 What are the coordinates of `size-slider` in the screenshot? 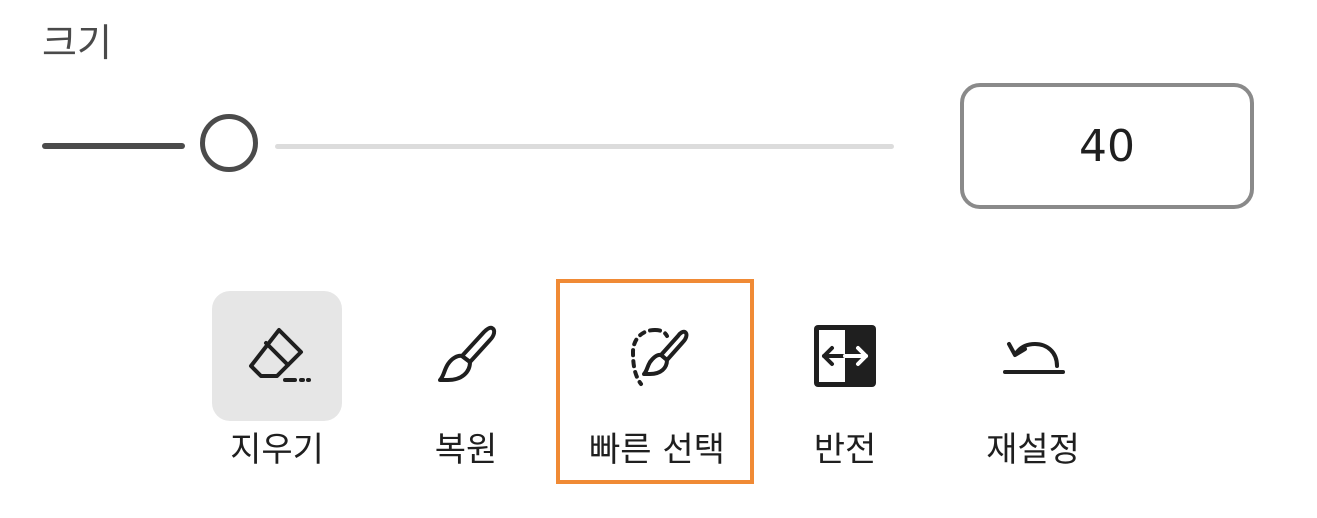 It's located at (468, 145).